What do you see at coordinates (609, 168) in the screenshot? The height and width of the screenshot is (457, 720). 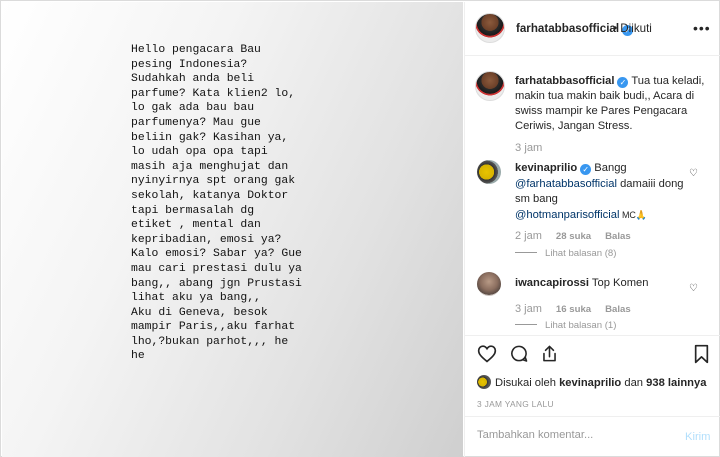 I see `comment-text: Bangg` at bounding box center [609, 168].